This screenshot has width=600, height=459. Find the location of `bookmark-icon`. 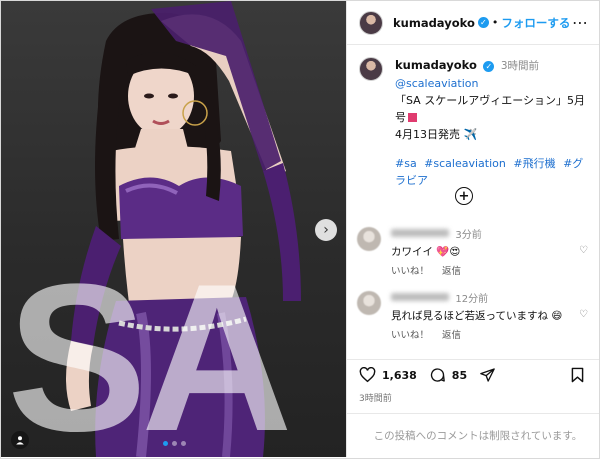

bookmark-icon is located at coordinates (577, 375).